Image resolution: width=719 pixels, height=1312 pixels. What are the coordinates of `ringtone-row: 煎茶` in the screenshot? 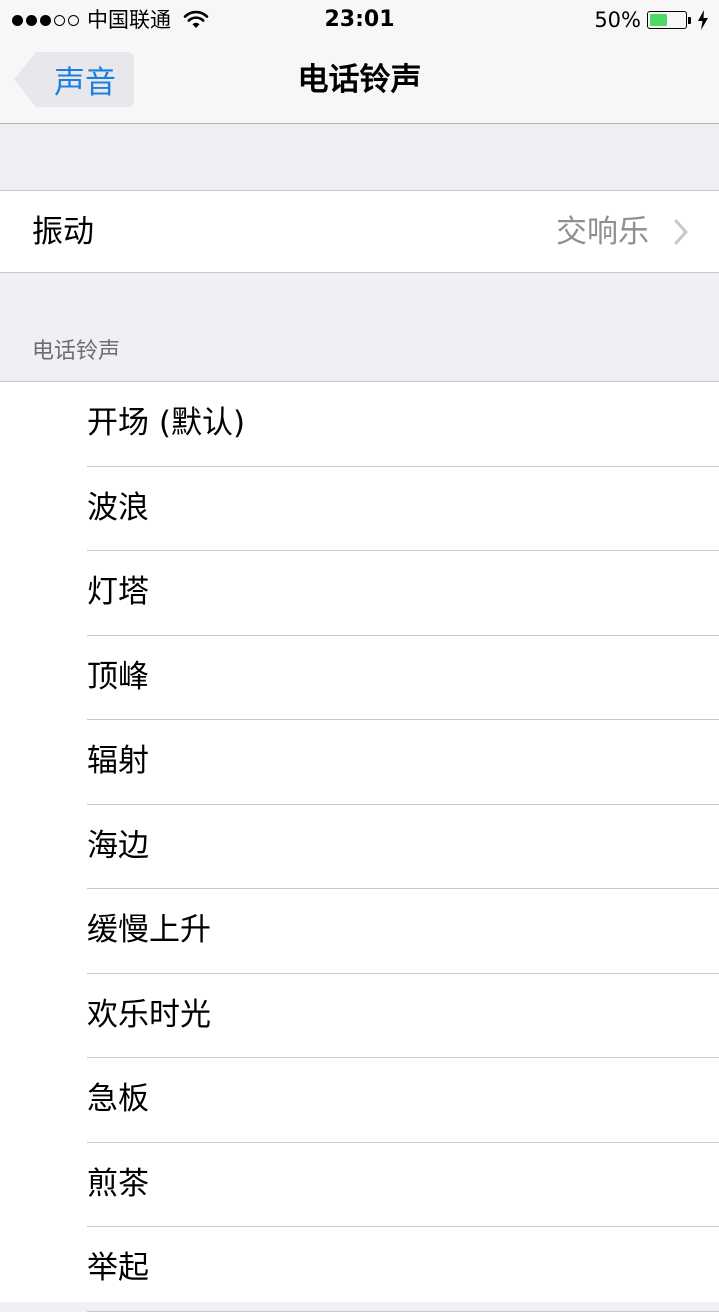 It's located at (359, 1185).